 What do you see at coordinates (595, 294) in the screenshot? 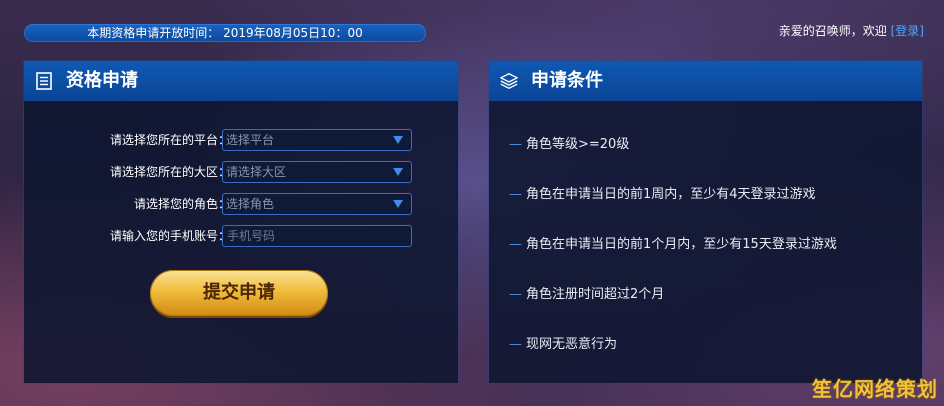
I see `condition-text: 角色注册时间超过2个月` at bounding box center [595, 294].